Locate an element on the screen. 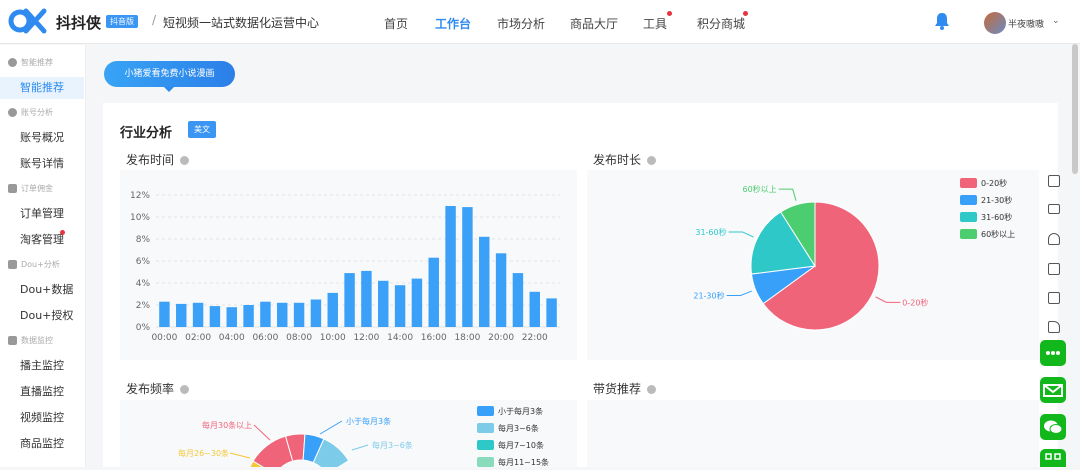 The image size is (1080, 470). mall-notification-dot is located at coordinates (745, 13).